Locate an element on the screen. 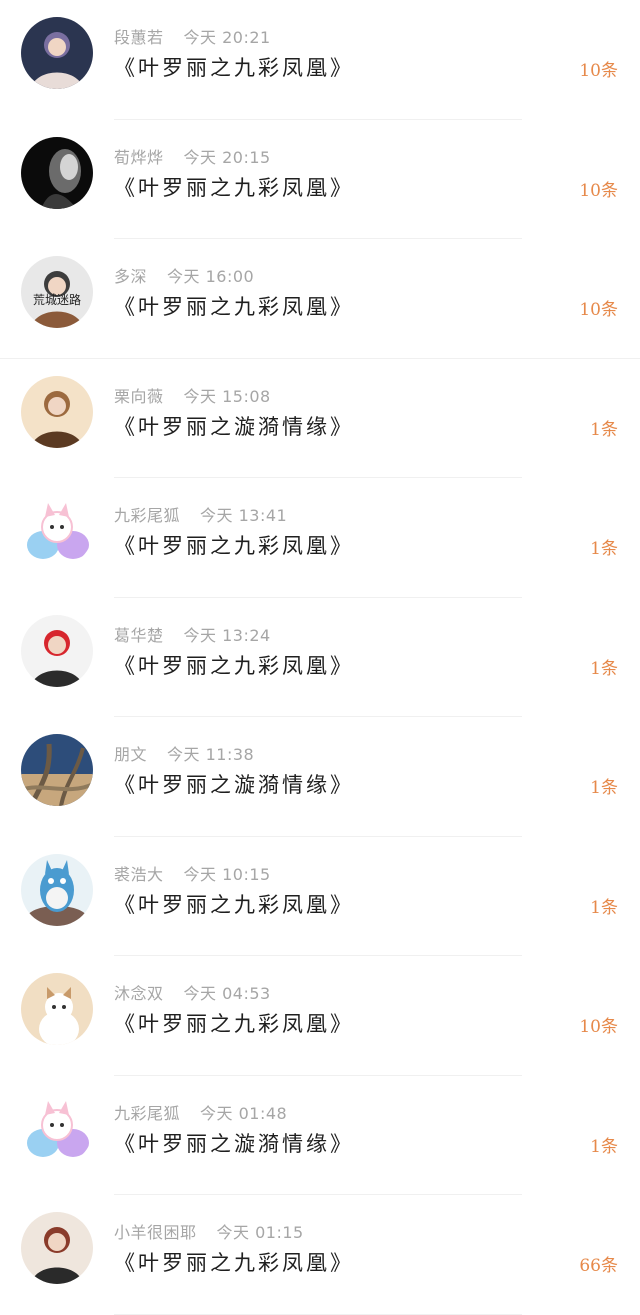 The image size is (640, 1315). list-item: 荒城迷路 多深 今天 16:00 《叶罗丽之九彩凤凰》 10条 is located at coordinates (320, 299).